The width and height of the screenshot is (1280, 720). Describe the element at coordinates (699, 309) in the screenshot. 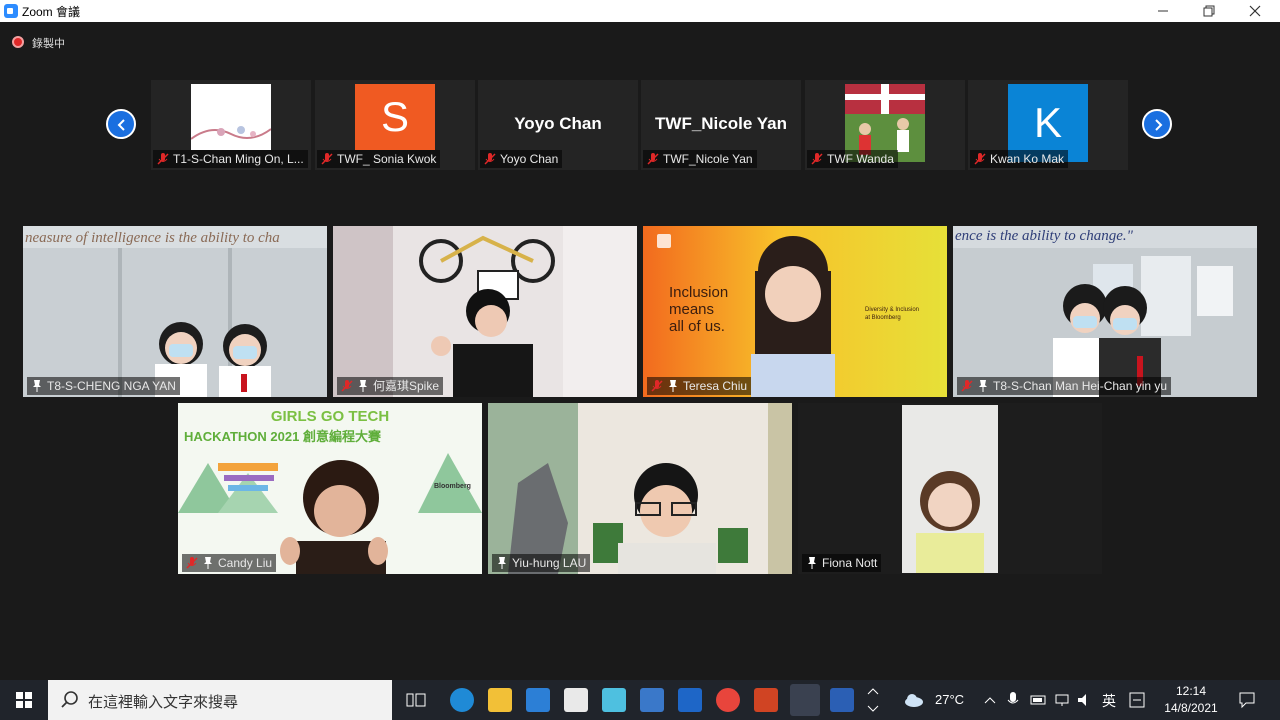

I see `poster-text: Inclusion means all of us.` at that location.